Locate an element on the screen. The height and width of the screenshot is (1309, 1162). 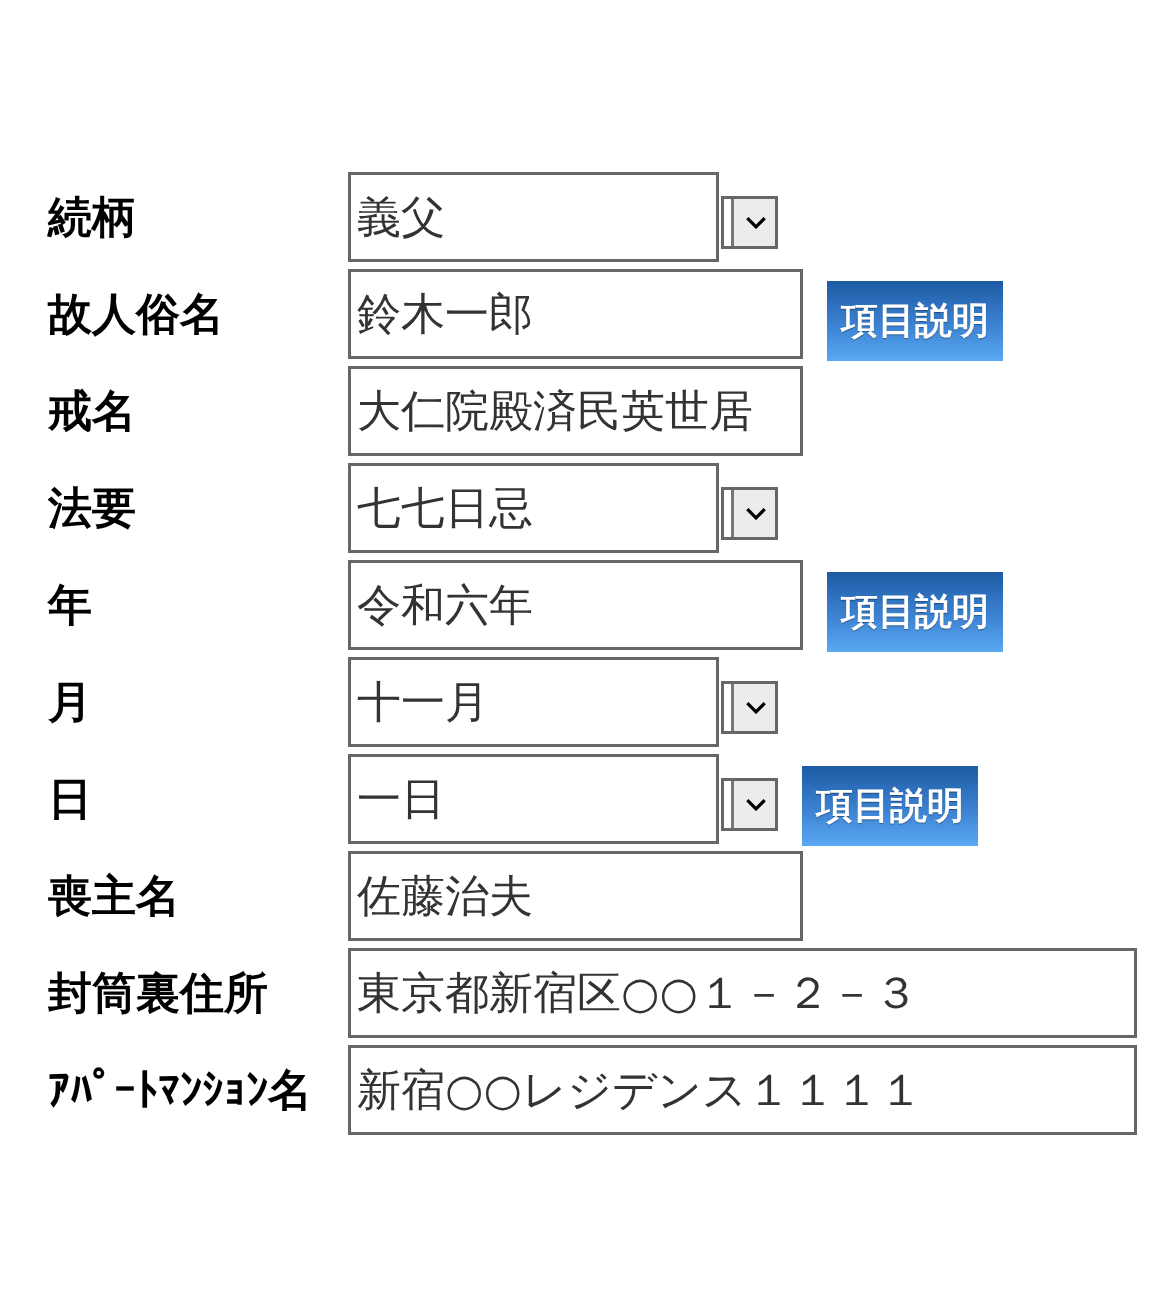
text-field: 新宿○○レジデンス１１１１ is located at coordinates (742, 1090).